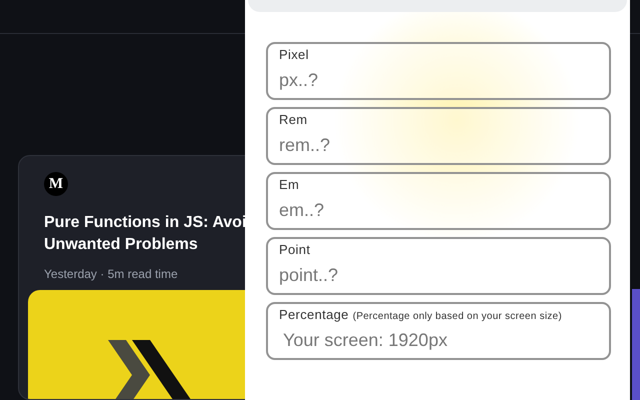 The image size is (640, 400). I want to click on field-label: Pixel, so click(294, 55).